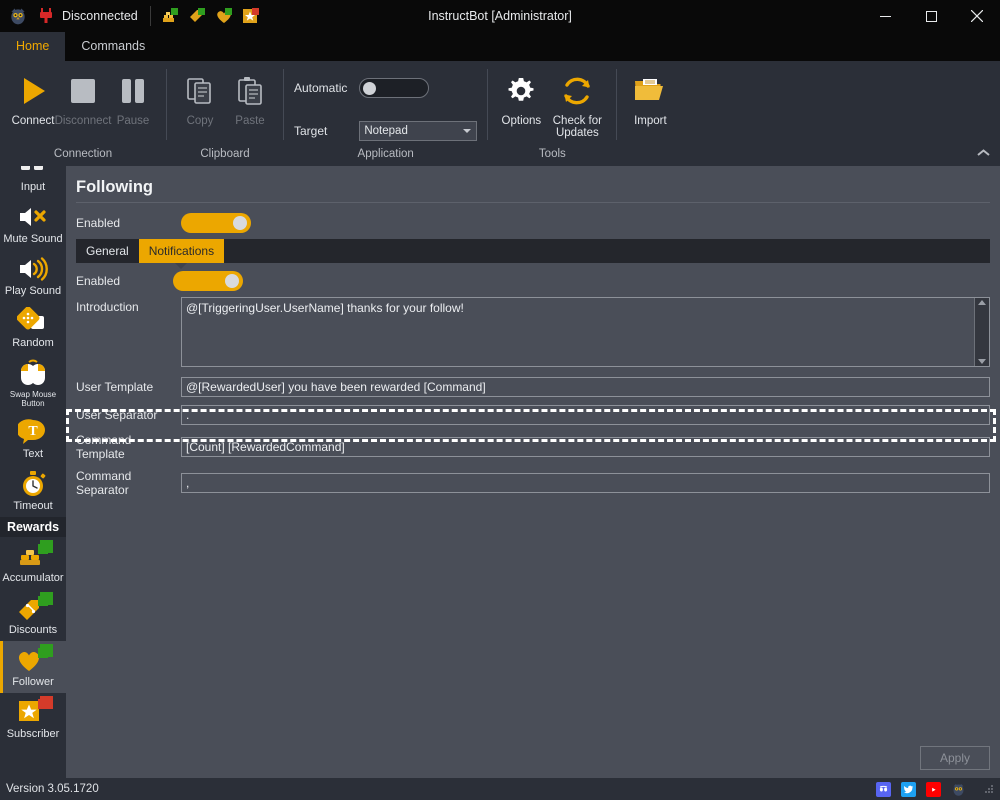 Image resolution: width=1000 pixels, height=800 pixels. Describe the element at coordinates (170, 16) in the screenshot. I see `qa-accumulator-icon` at that location.